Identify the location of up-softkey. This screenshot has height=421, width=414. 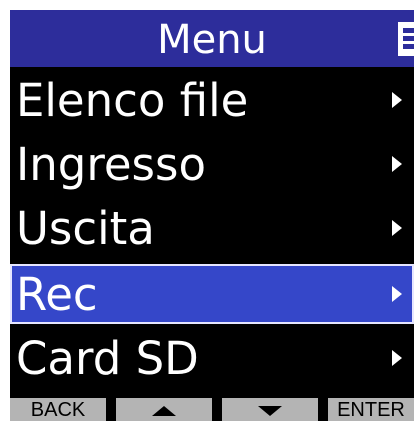
(164, 409).